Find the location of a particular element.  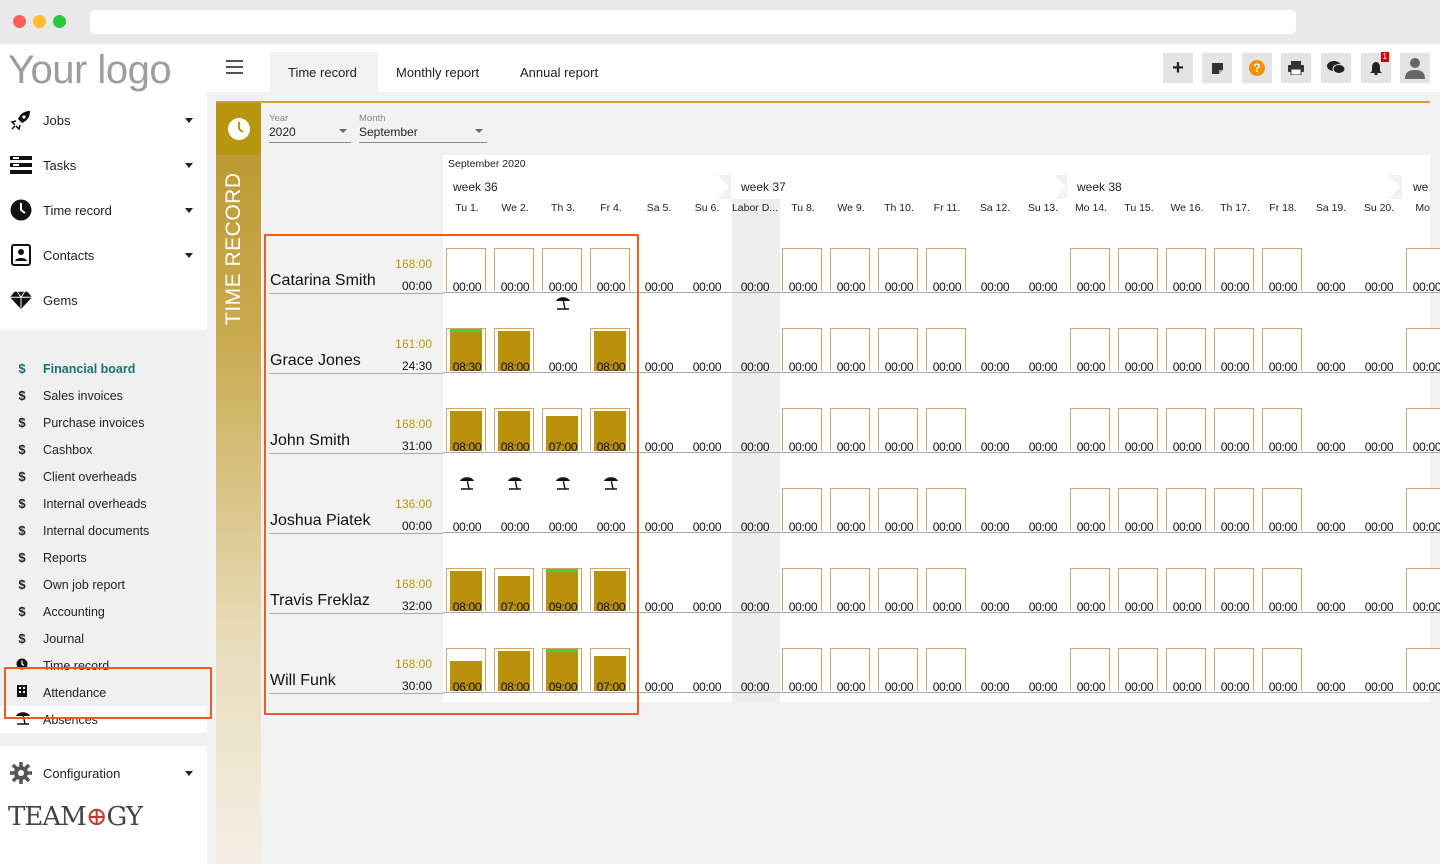

highlight-week-rectangle is located at coordinates (451, 474).